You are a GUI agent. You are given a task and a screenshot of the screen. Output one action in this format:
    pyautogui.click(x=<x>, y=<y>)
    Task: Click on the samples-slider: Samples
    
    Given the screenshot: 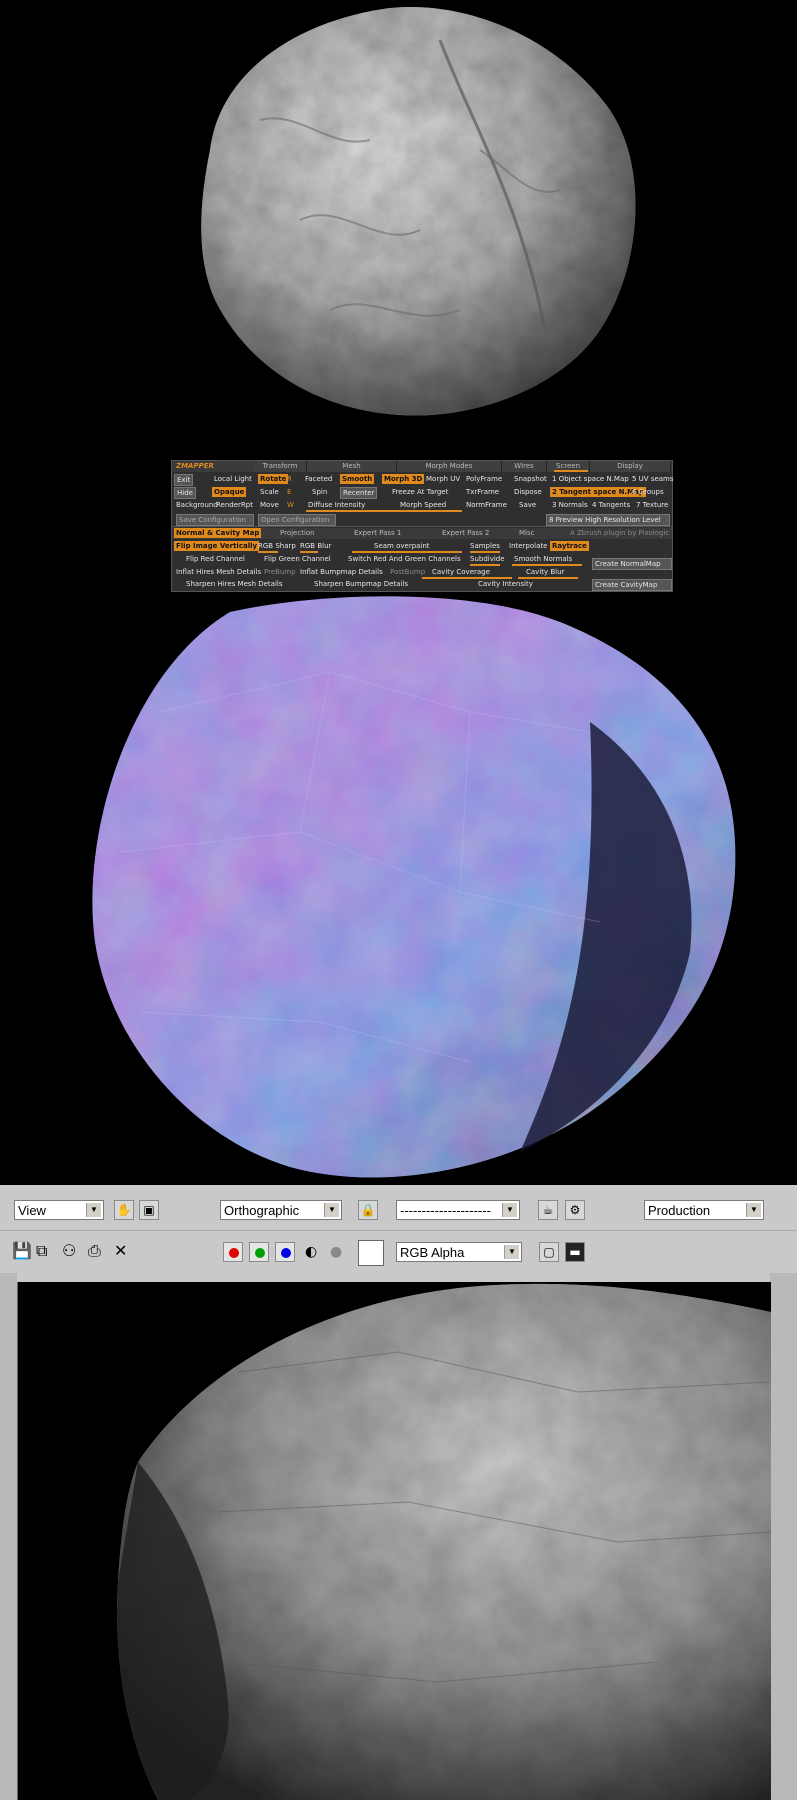 What is the action you would take?
    pyautogui.click(x=485, y=546)
    